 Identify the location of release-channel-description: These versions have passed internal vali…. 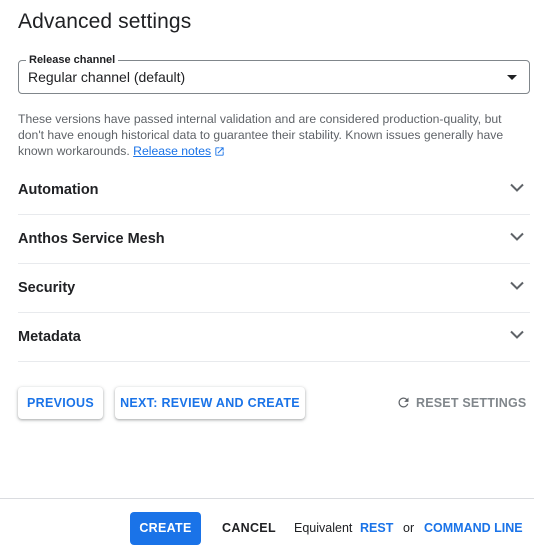
(274, 135).